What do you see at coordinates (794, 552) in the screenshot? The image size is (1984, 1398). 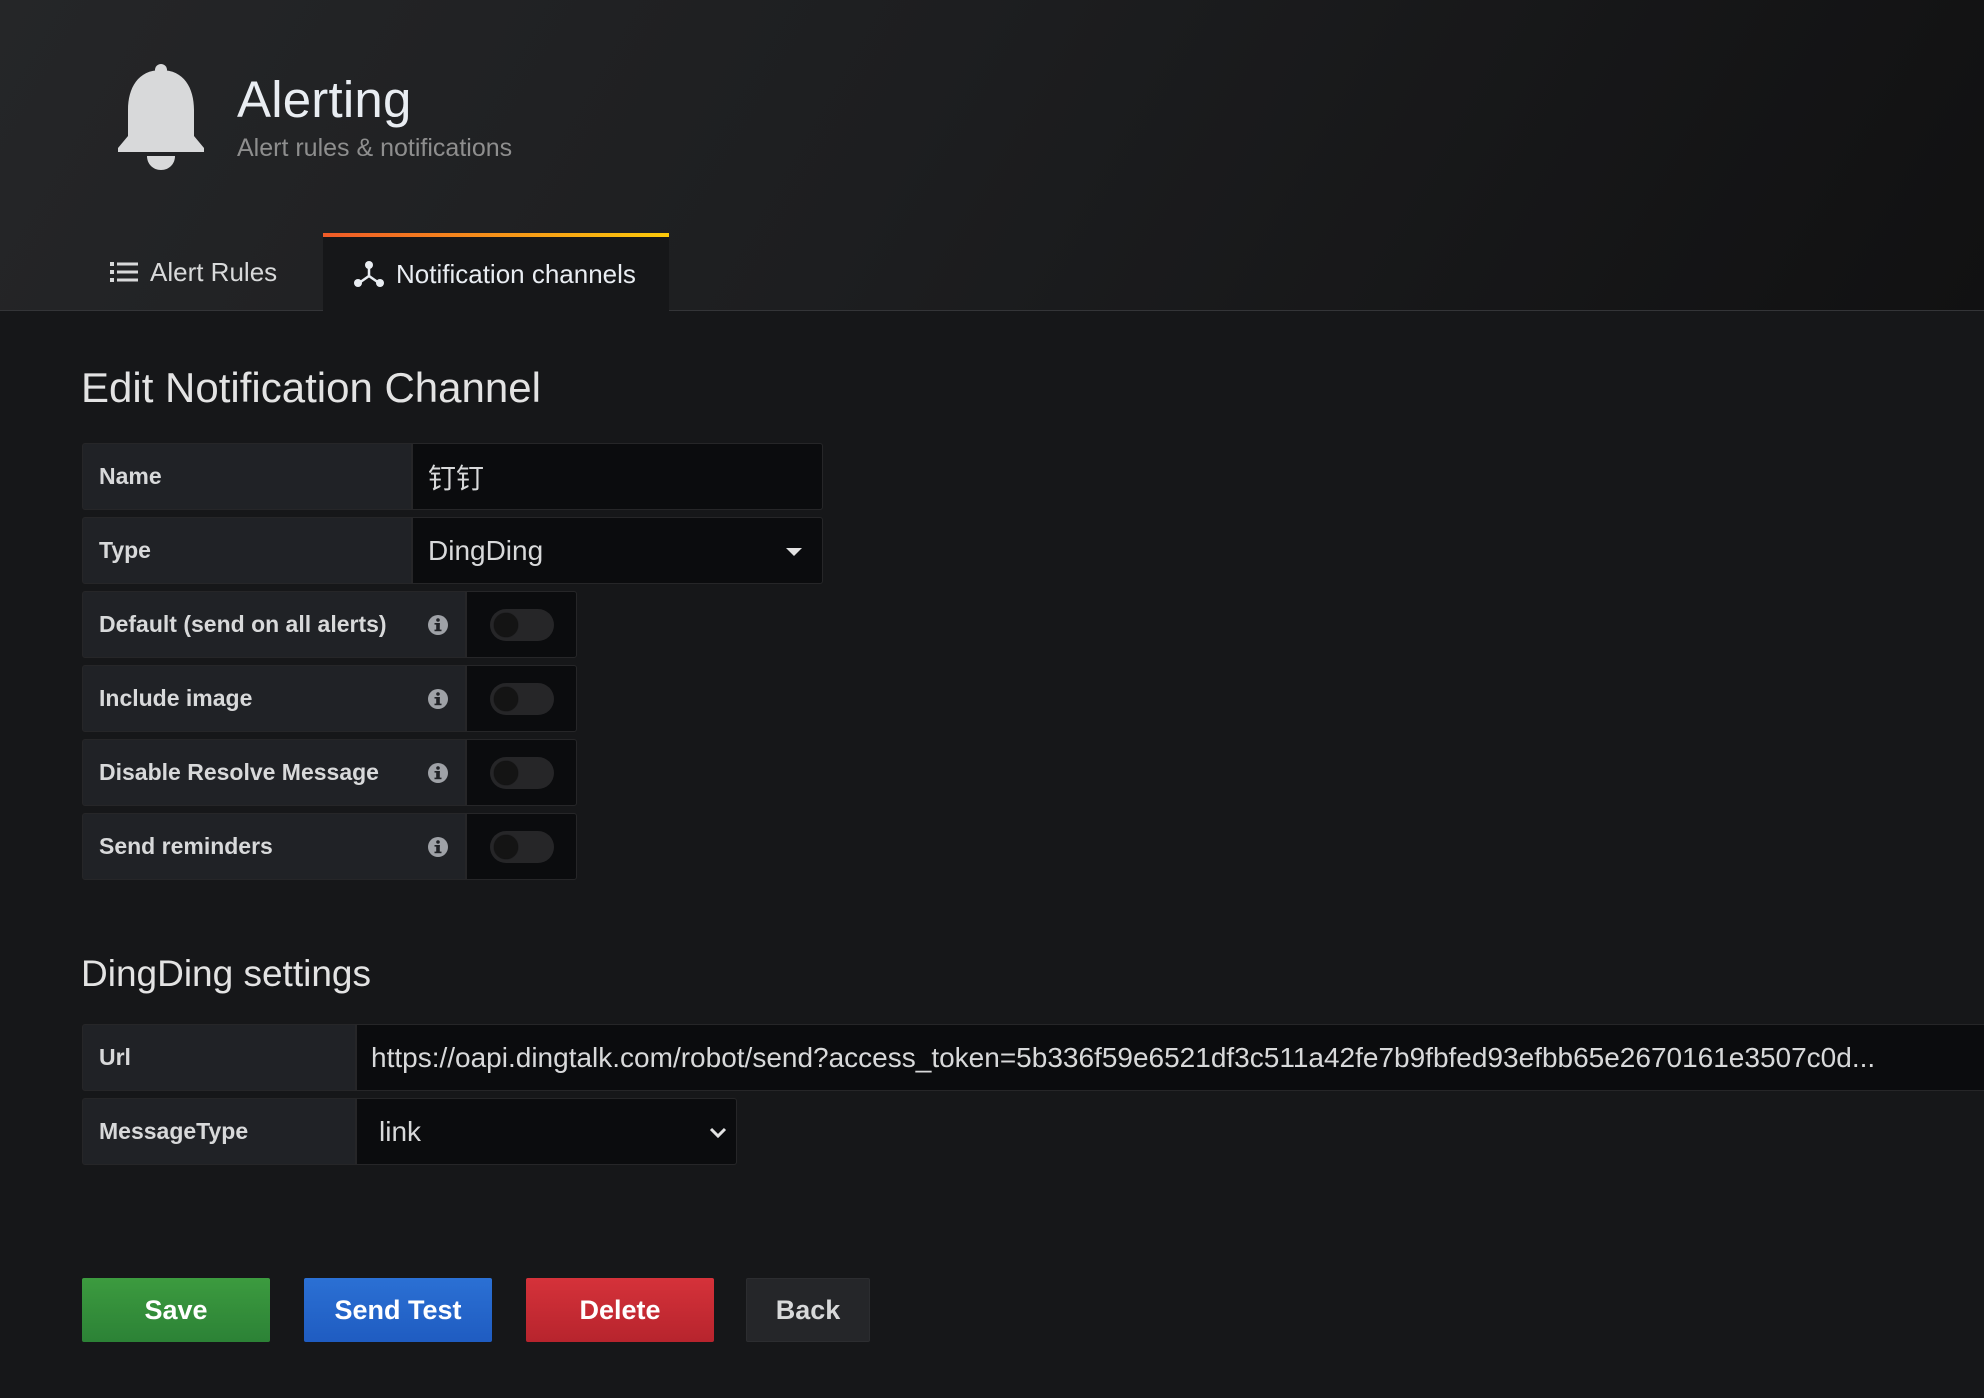 I see `caret-down-icon` at bounding box center [794, 552].